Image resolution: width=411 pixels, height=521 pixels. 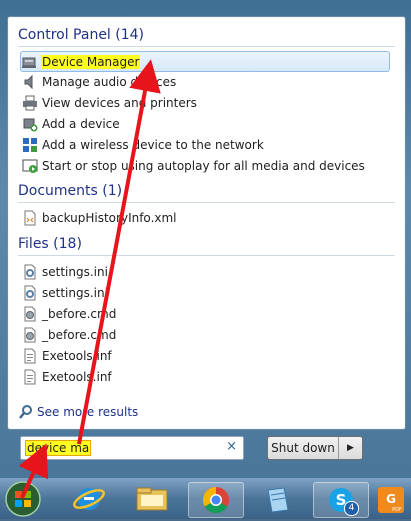 I want to click on search-icon, so click(x=26, y=412).